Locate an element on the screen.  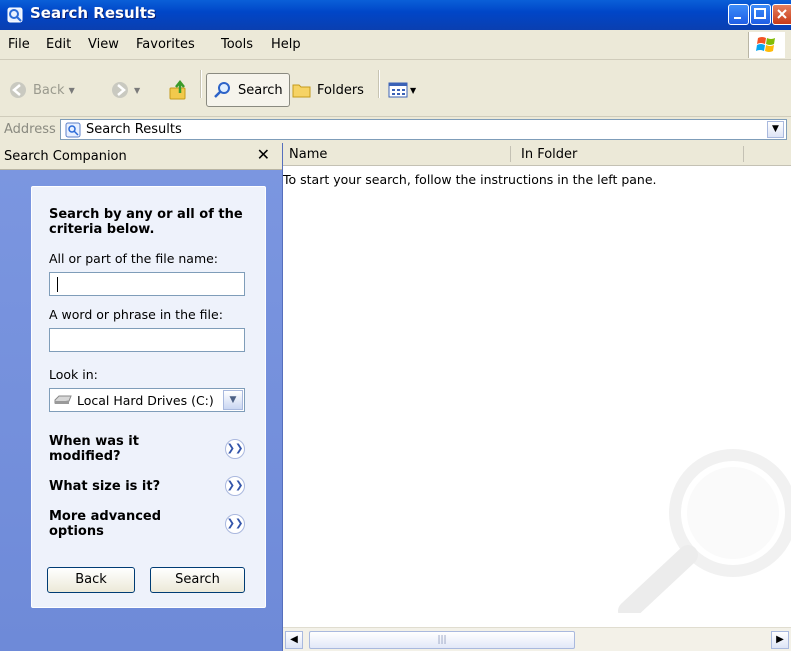
back-arrow-icon is located at coordinates (18, 90).